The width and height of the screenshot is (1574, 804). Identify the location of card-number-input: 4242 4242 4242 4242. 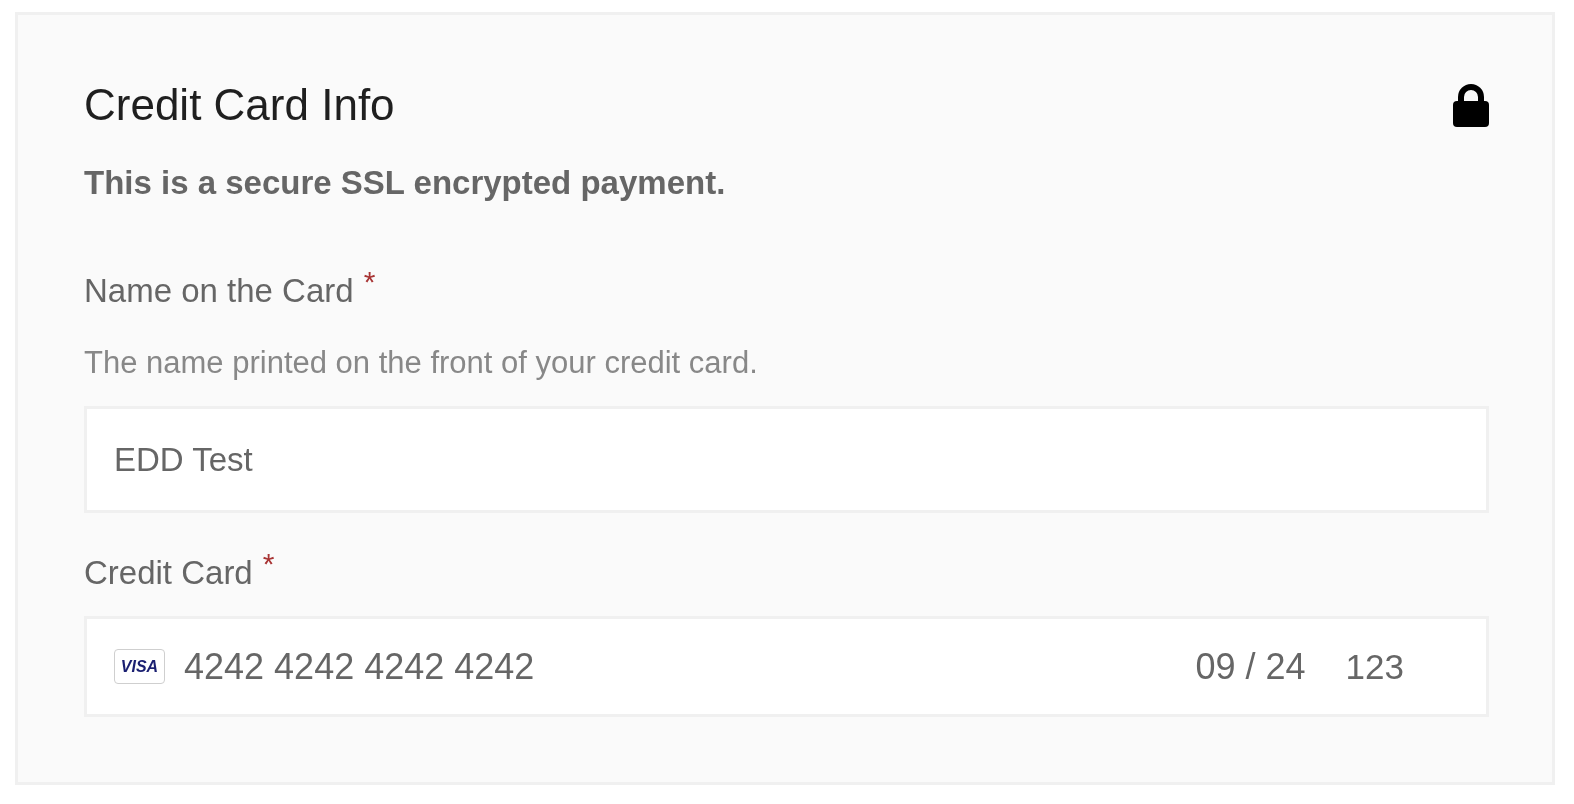
(690, 666).